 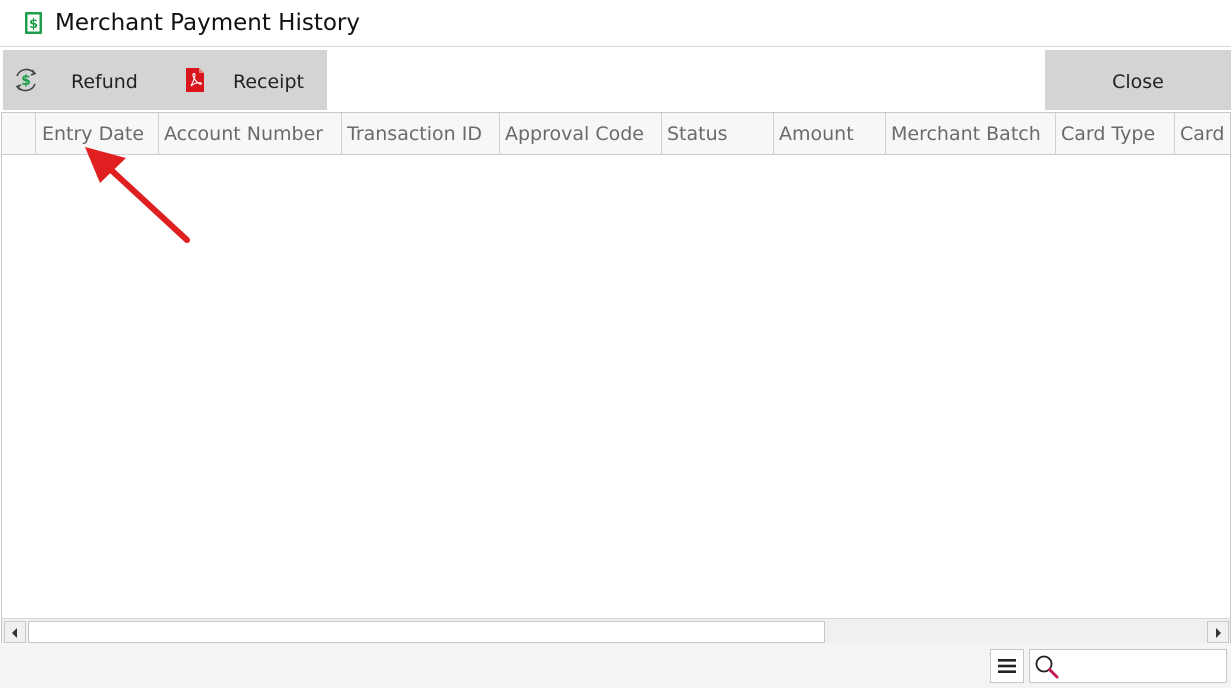 I want to click on column-header-label: Merchant Batch, so click(x=966, y=134).